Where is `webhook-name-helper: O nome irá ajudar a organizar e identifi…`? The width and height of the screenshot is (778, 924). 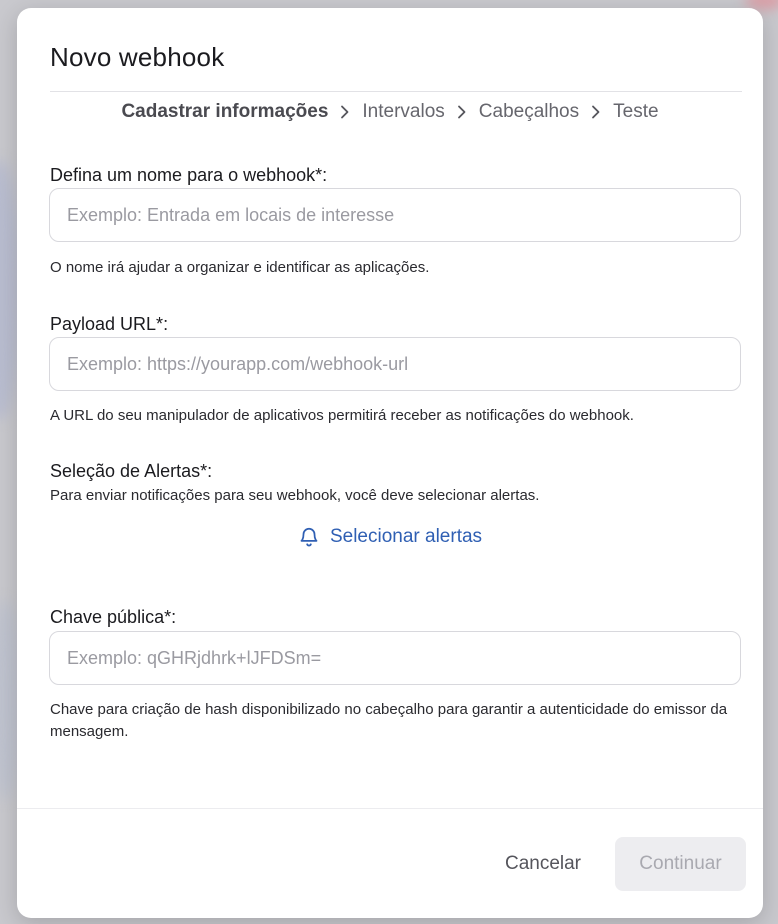
webhook-name-helper: O nome irá ajudar a organizar e identifi… is located at coordinates (240, 267).